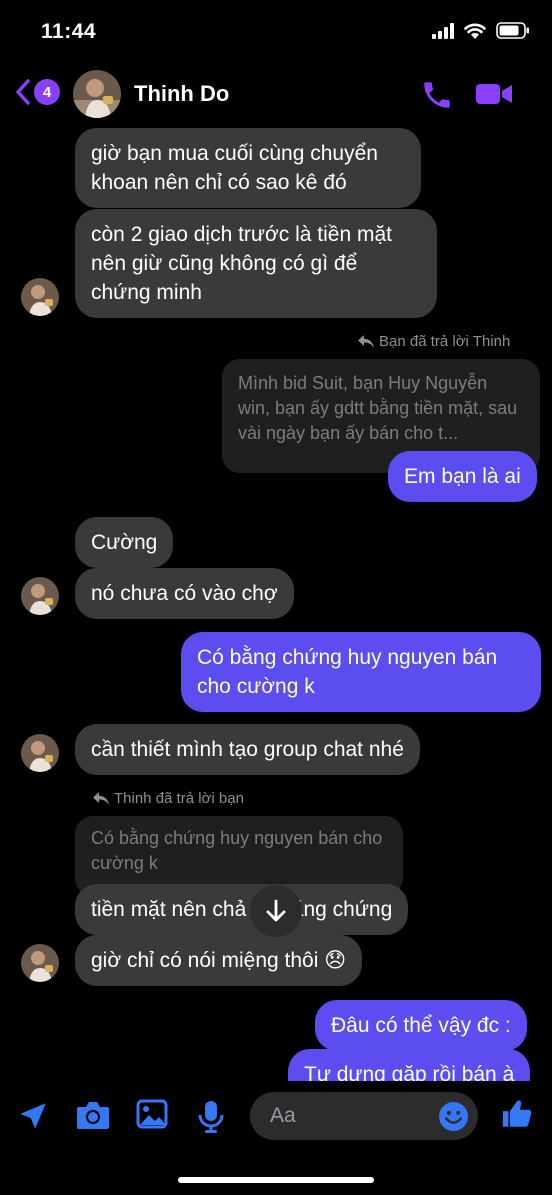  I want to click on reply-indicator: Bạn đã trả lời Thinh, so click(434, 341).